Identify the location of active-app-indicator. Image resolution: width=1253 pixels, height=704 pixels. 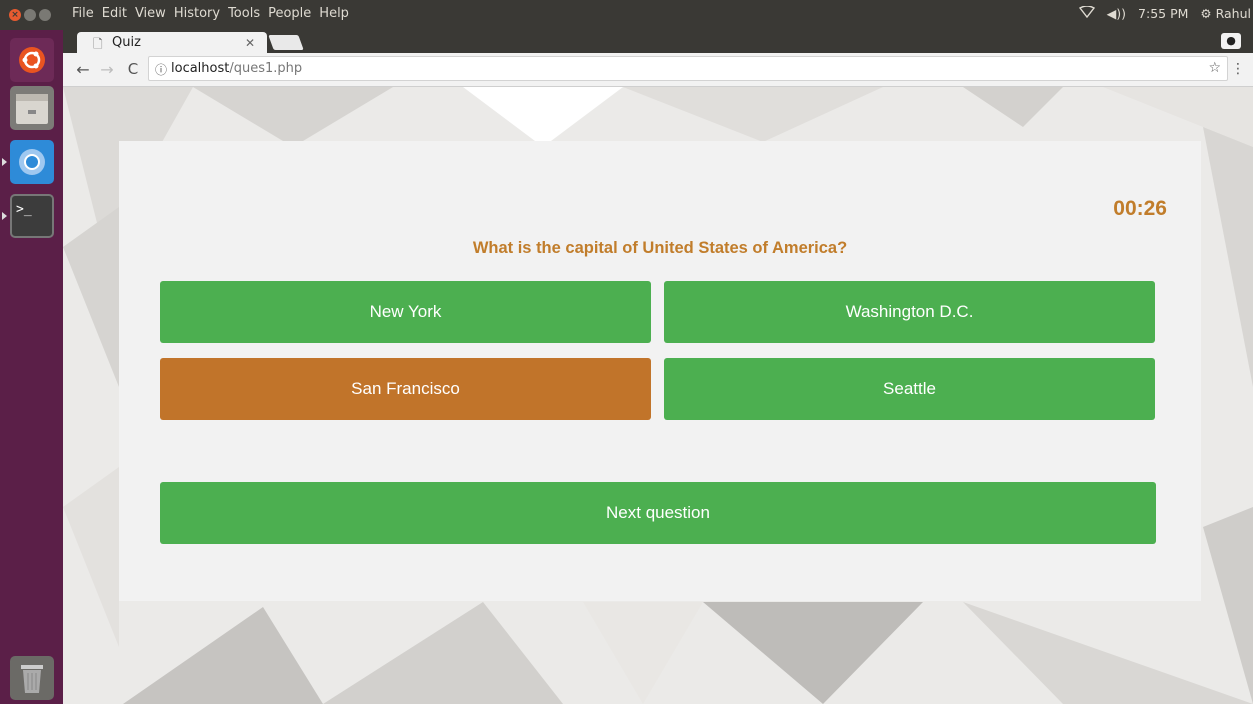
(4, 162).